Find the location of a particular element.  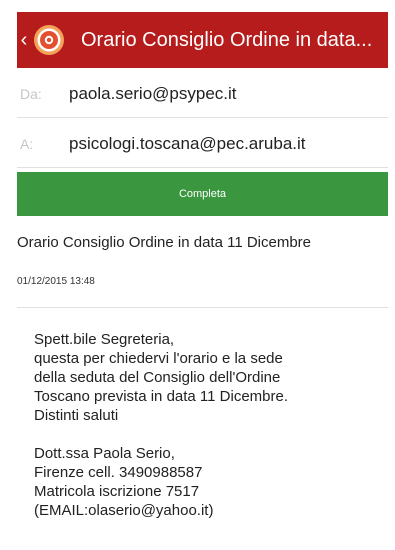

body-line: Spett.bile Segreteria, is located at coordinates (104, 339).